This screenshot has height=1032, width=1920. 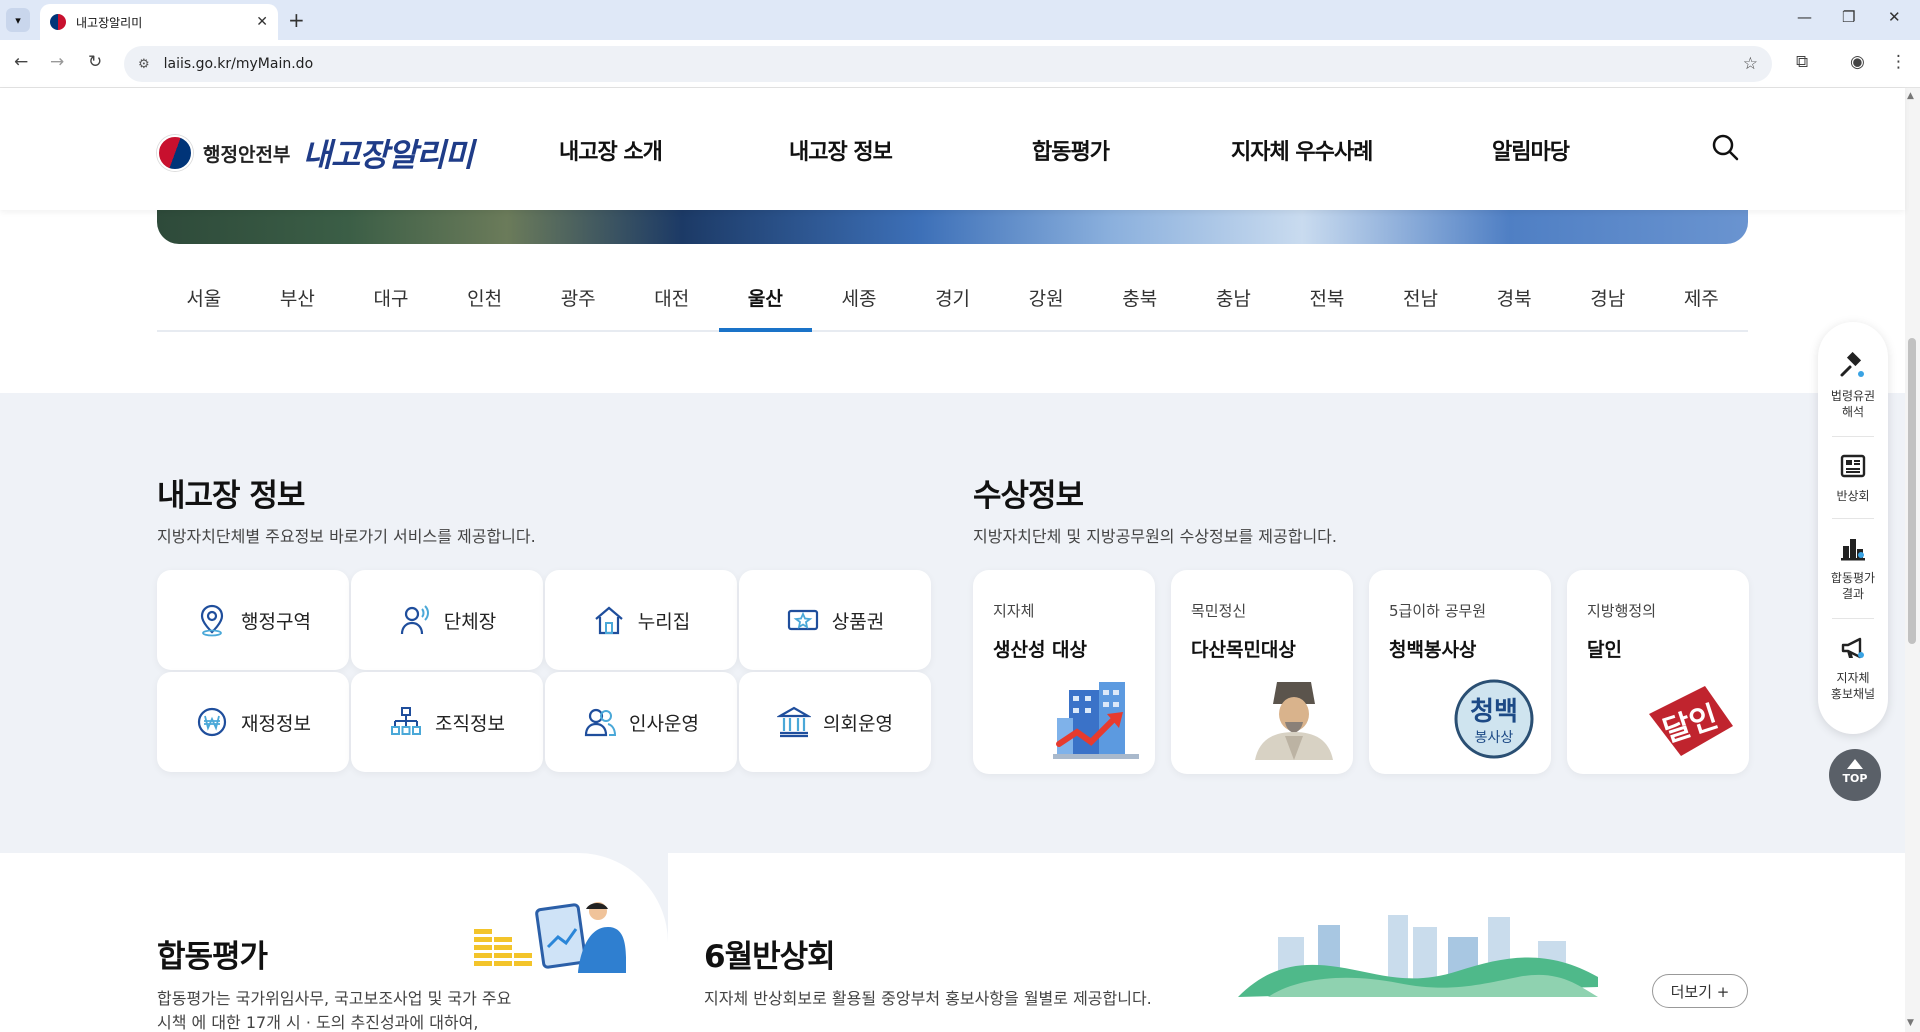 What do you see at coordinates (1604, 650) in the screenshot?
I see `award-main: 달인` at bounding box center [1604, 650].